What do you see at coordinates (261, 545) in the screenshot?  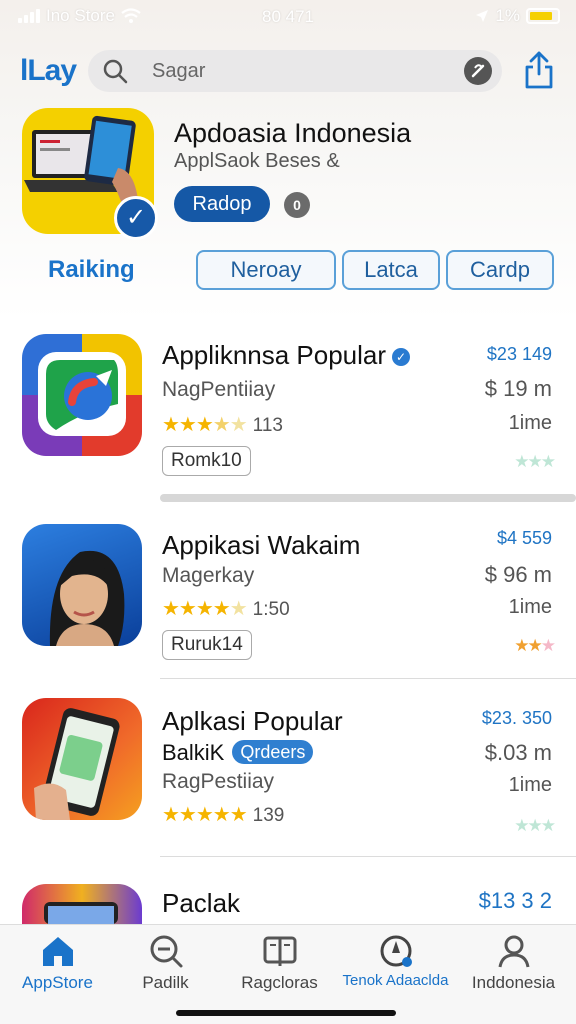 I see `app-name-2: Appikasi Wakaim` at bounding box center [261, 545].